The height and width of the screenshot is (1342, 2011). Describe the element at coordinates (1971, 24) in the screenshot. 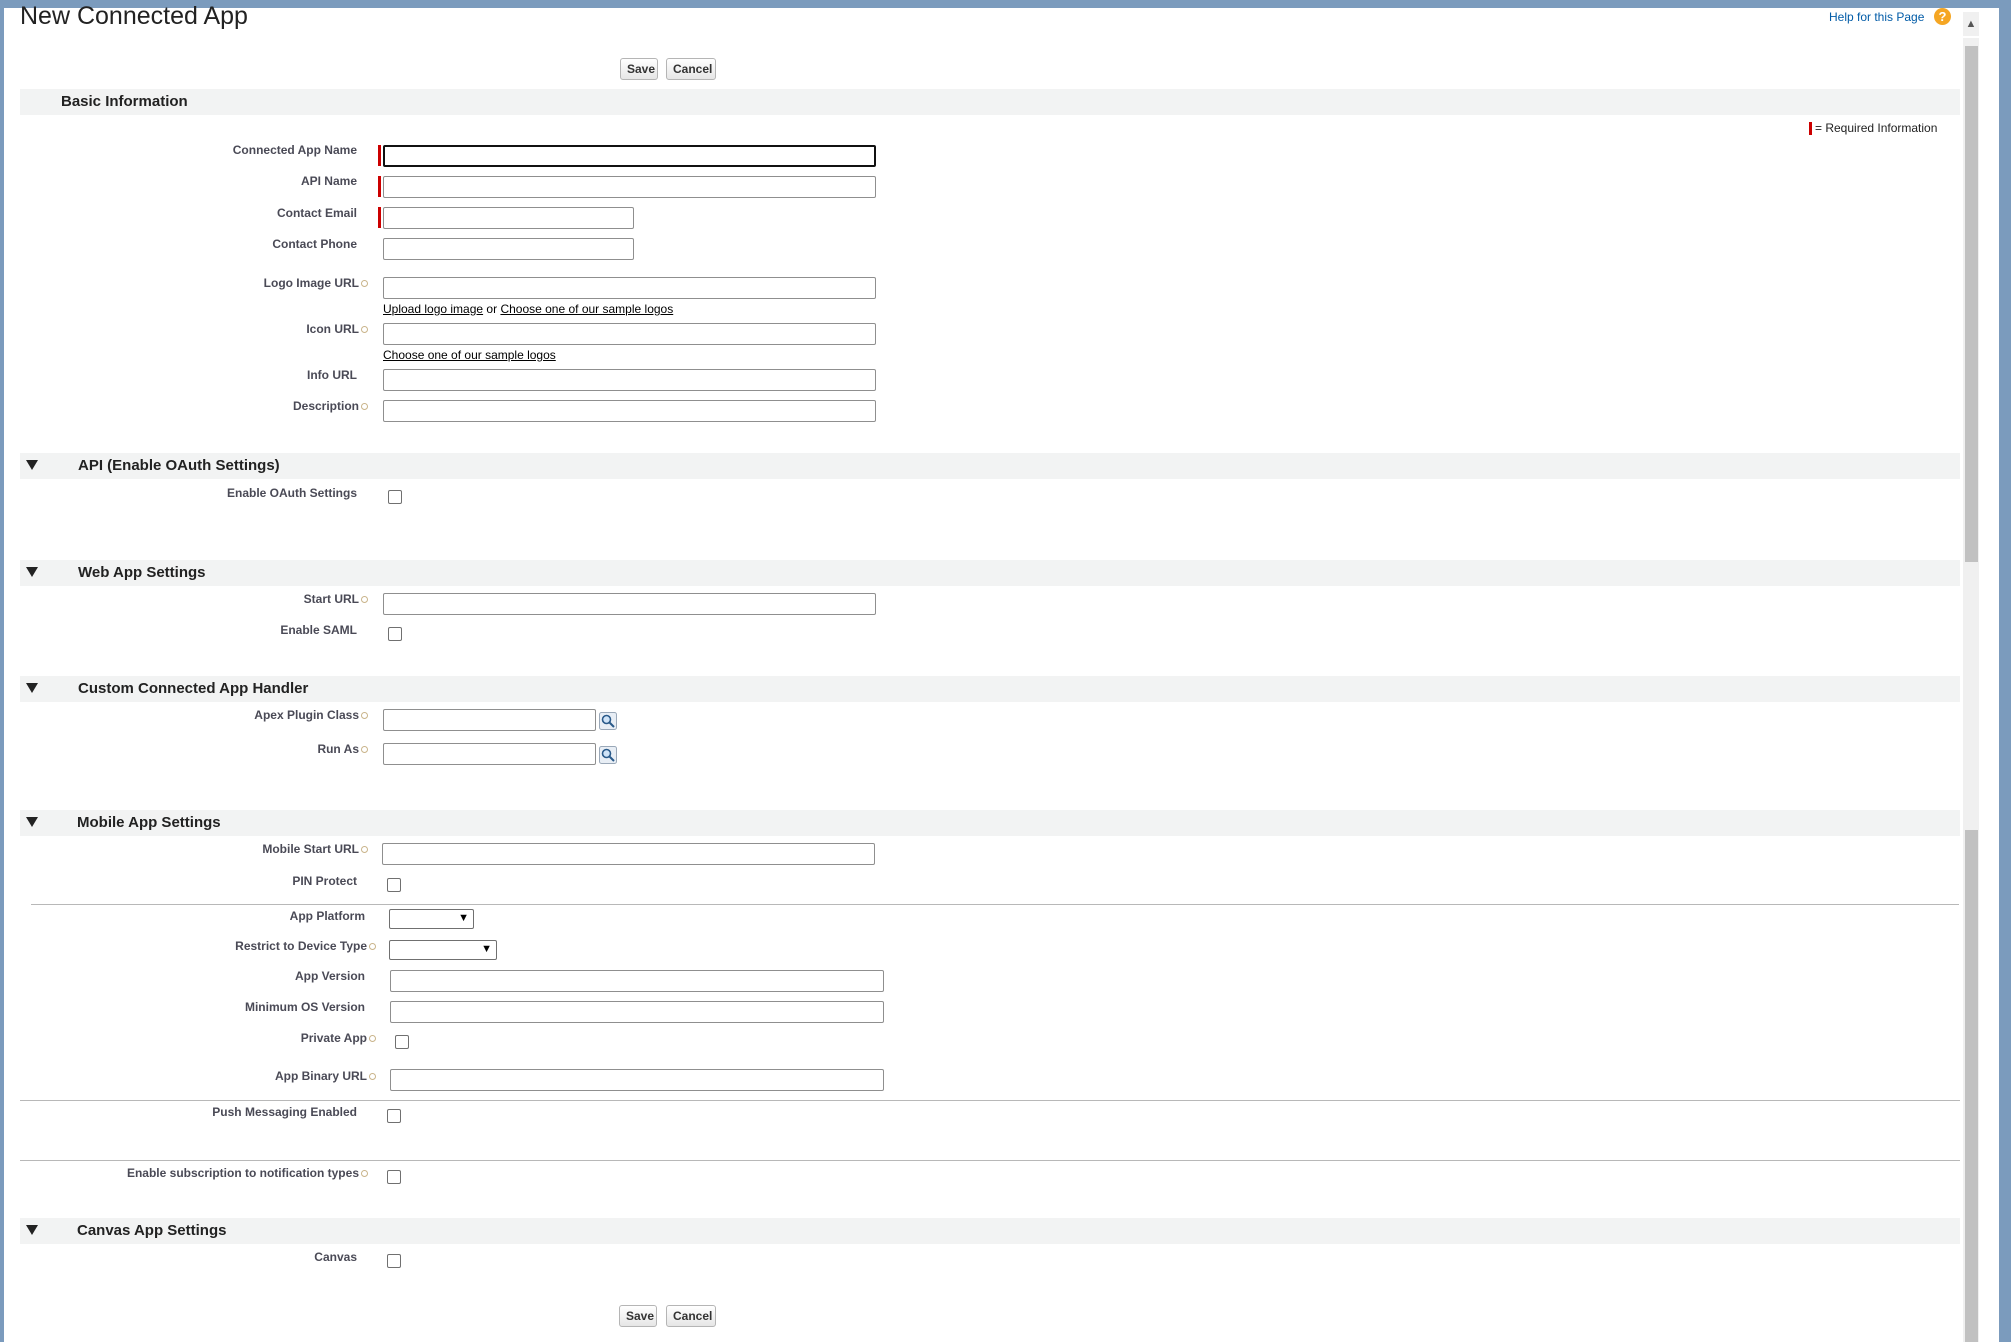

I see `scroll-up-arrow-icon: ▲` at that location.